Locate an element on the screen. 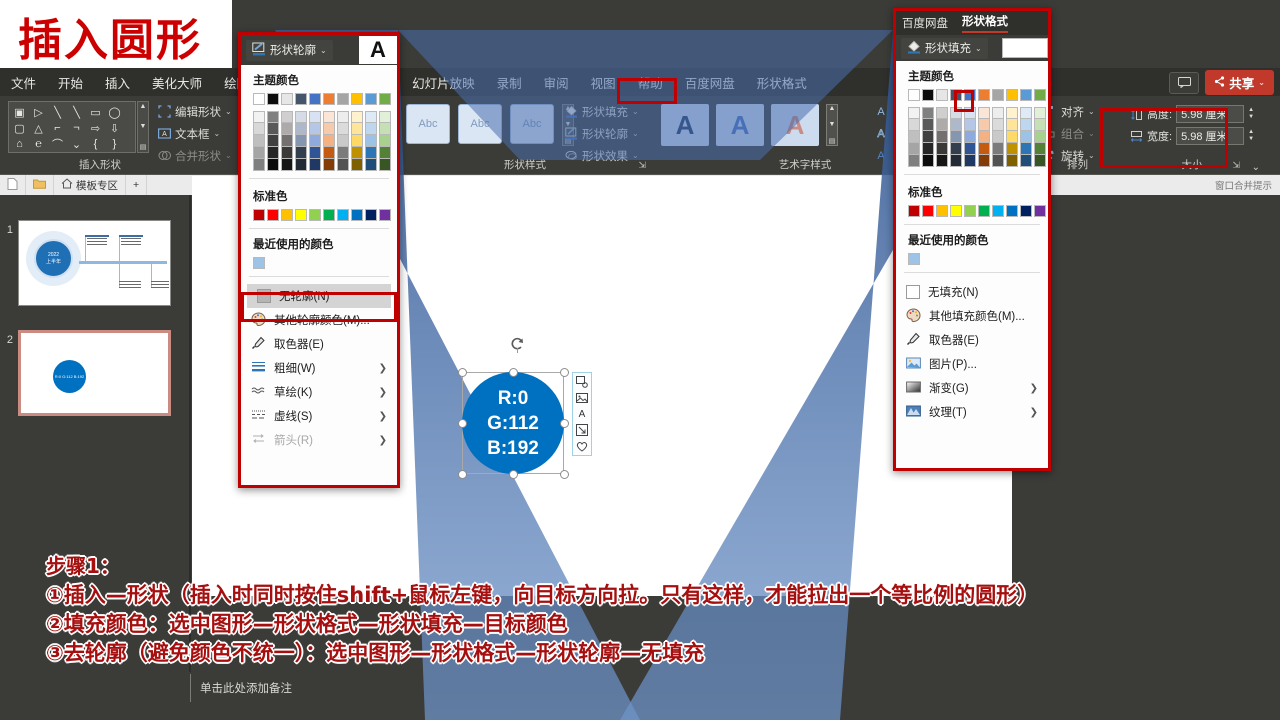 The image size is (1280, 720). text-options-icon: A is located at coordinates (582, 414).